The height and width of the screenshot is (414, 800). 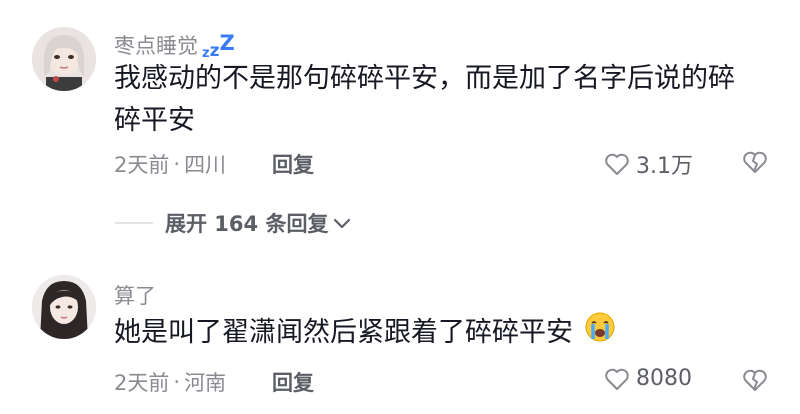 What do you see at coordinates (424, 78) in the screenshot?
I see `comment-text-line: 我感动的不是那句碎碎平安，而是加了名字后说的碎` at bounding box center [424, 78].